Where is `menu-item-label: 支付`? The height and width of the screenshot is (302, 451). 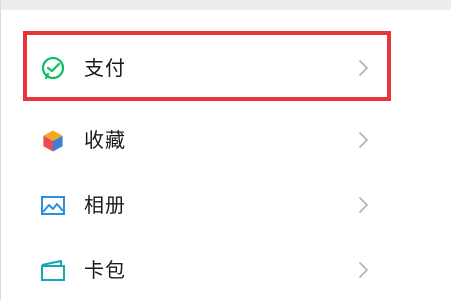 menu-item-label: 支付 is located at coordinates (105, 68).